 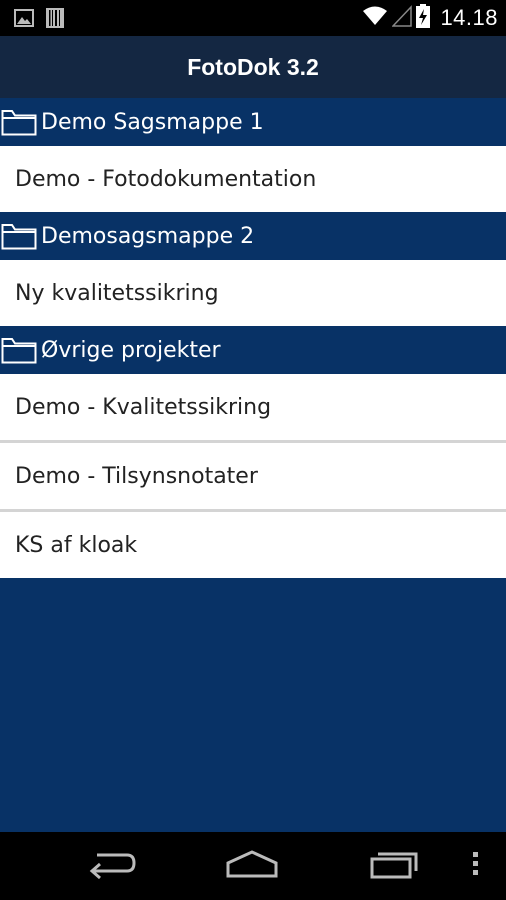 What do you see at coordinates (136, 476) in the screenshot?
I see `list-item-label: Demo - Tilsynsnotater` at bounding box center [136, 476].